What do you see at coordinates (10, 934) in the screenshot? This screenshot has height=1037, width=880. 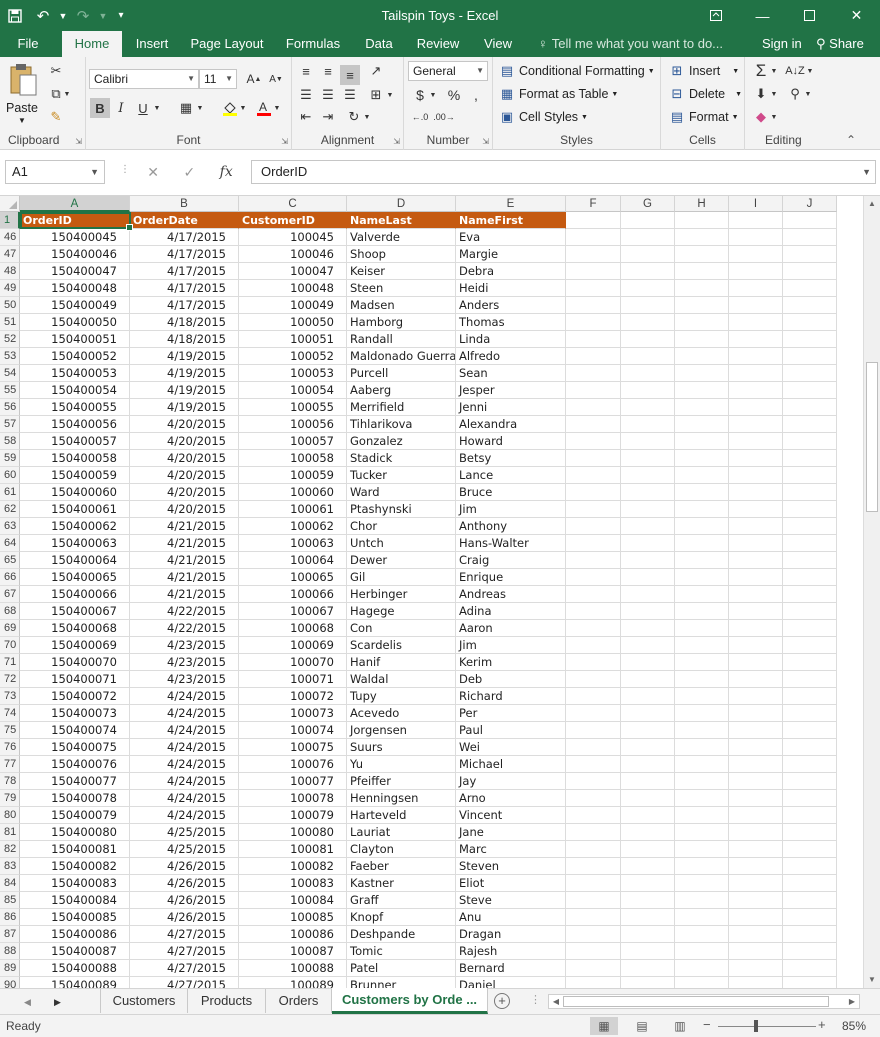 I see `row-header: 87` at bounding box center [10, 934].